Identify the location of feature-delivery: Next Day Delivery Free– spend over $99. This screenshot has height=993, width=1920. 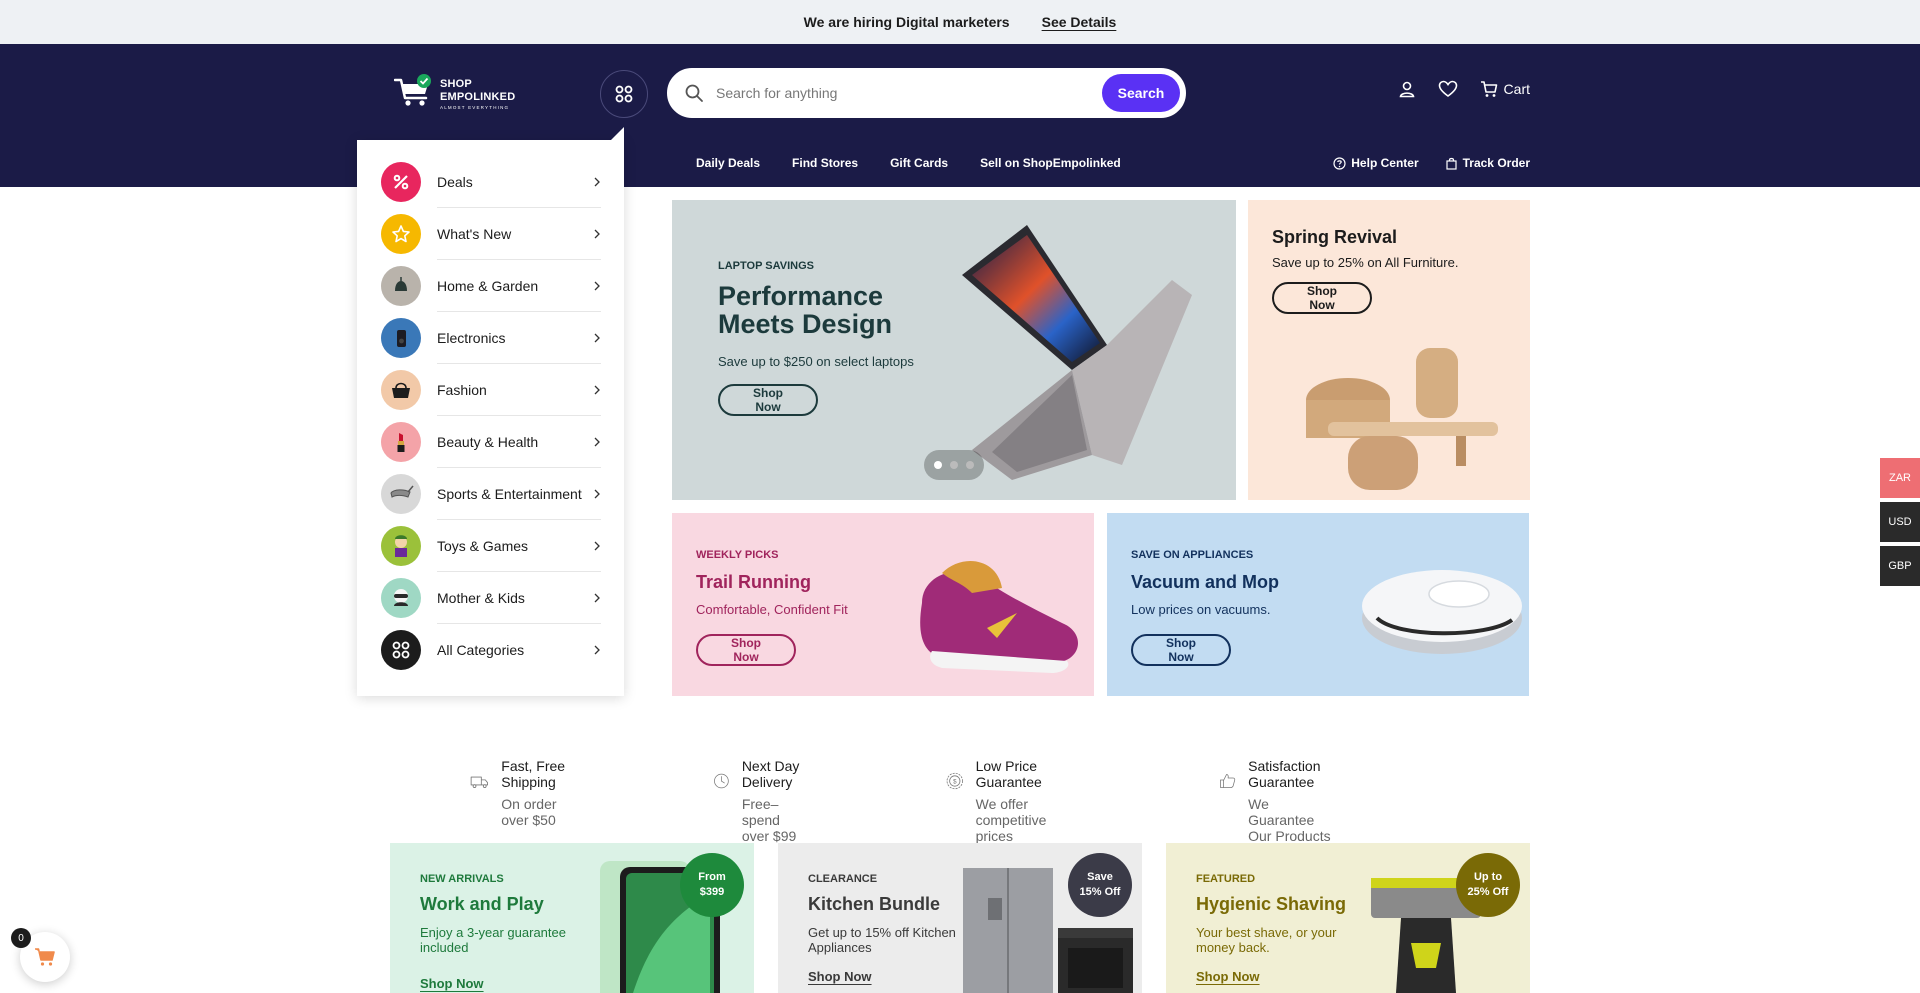
(761, 800).